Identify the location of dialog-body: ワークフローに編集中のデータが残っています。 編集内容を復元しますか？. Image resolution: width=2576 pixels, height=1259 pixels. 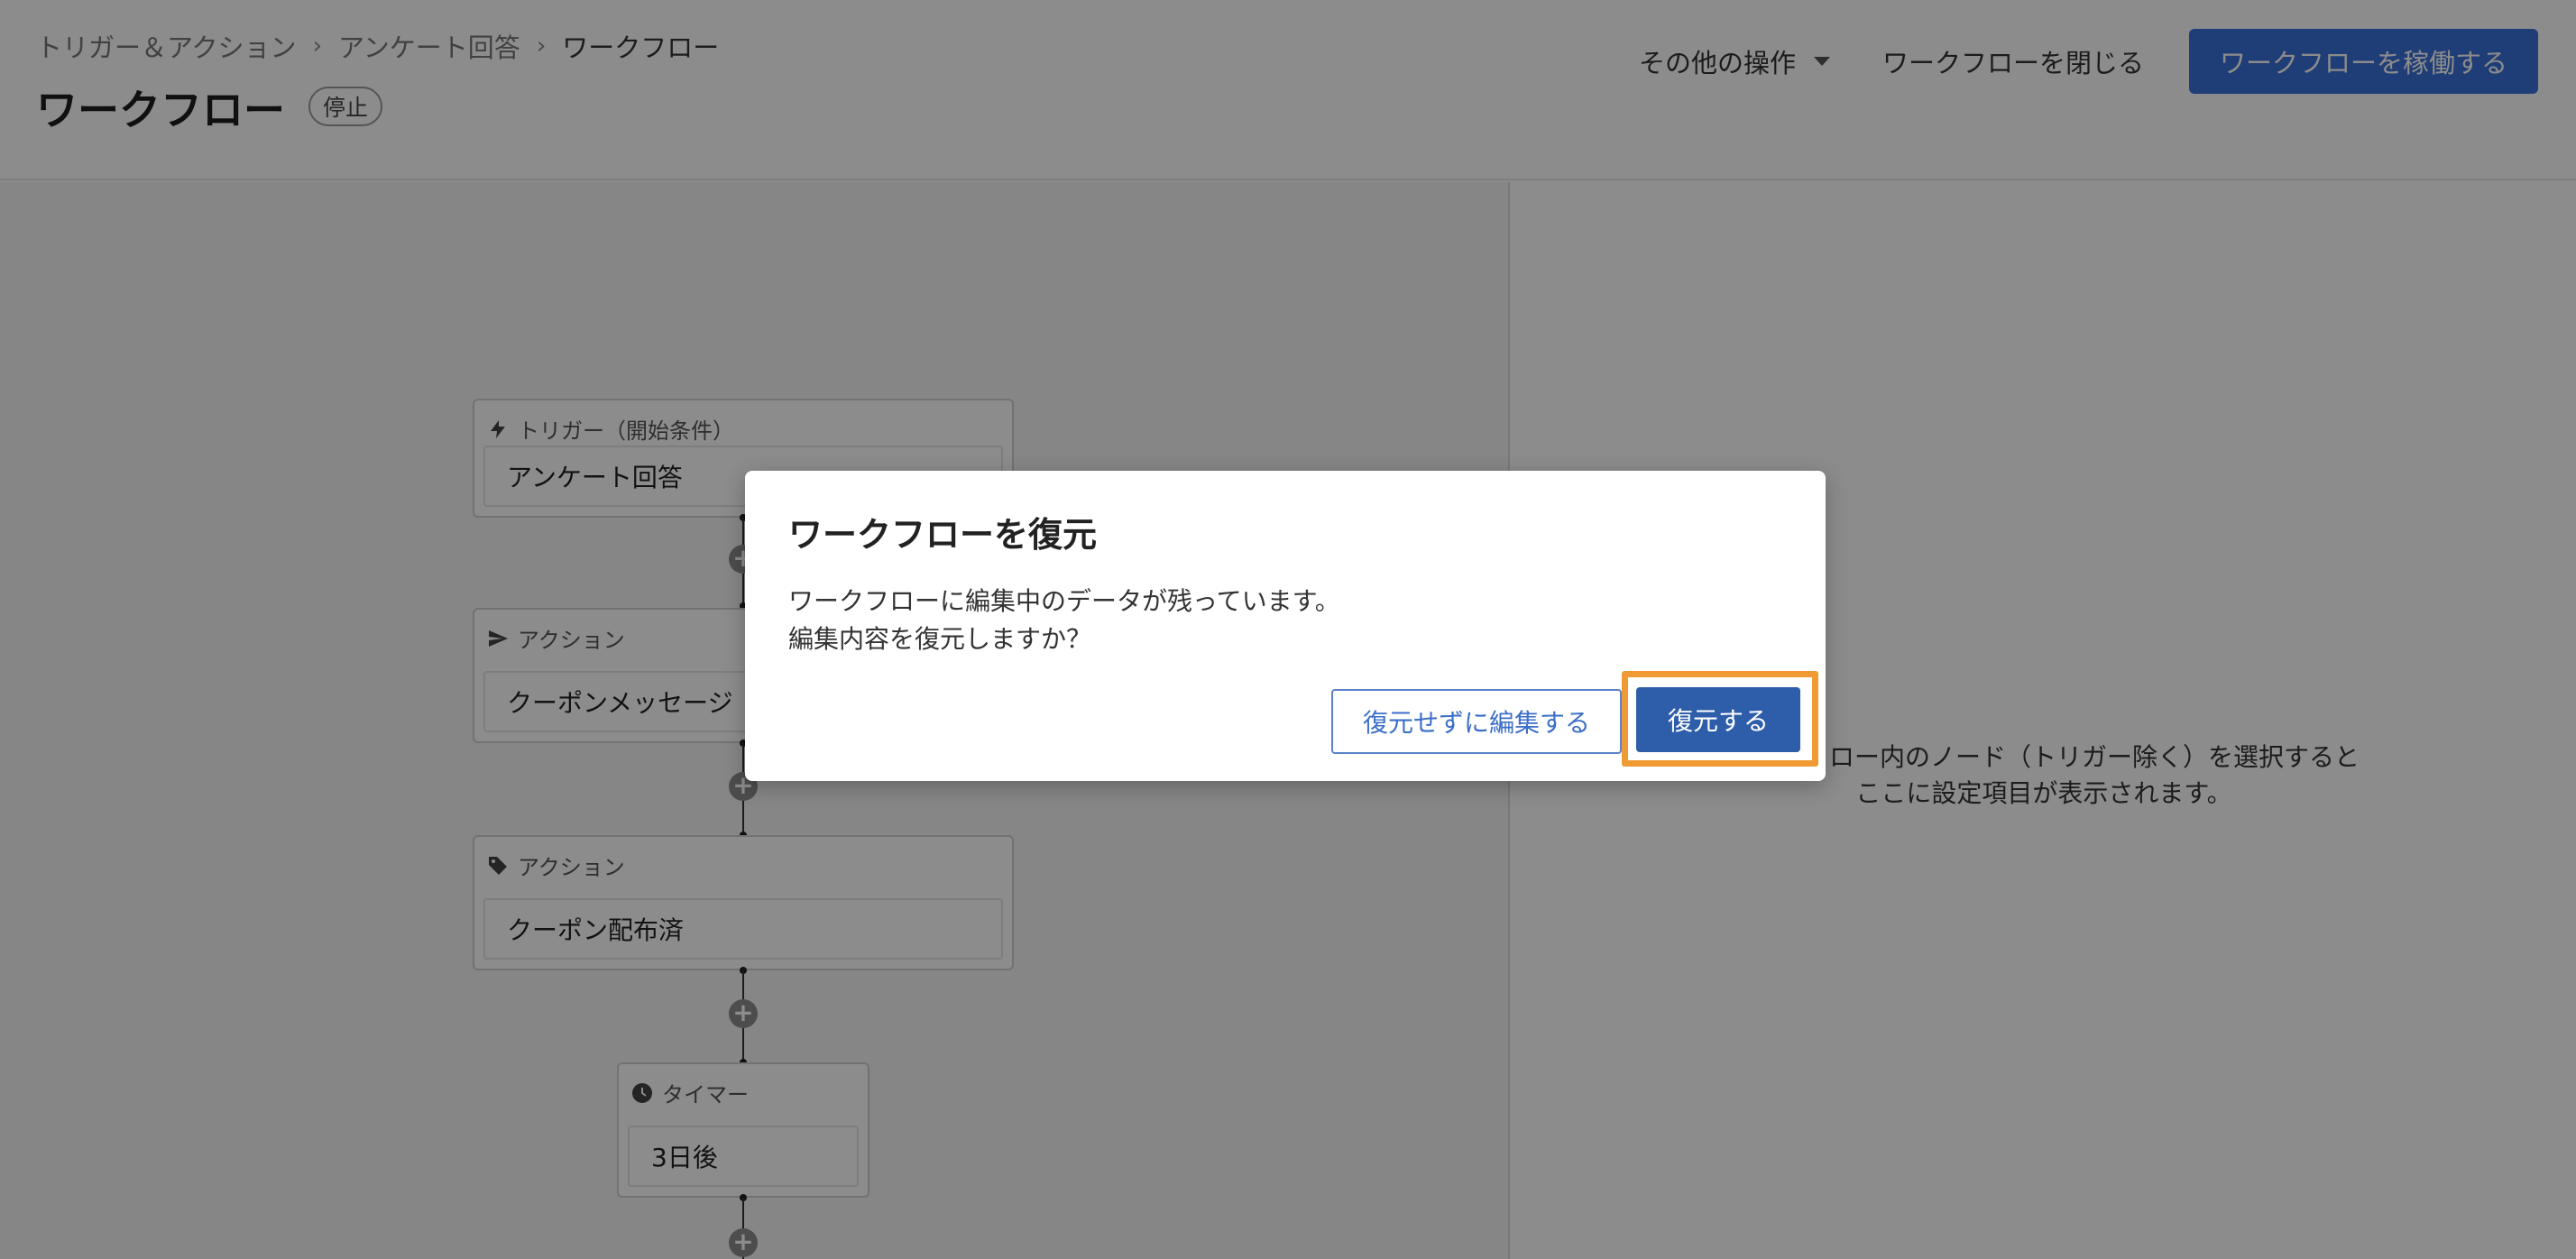
(1064, 620).